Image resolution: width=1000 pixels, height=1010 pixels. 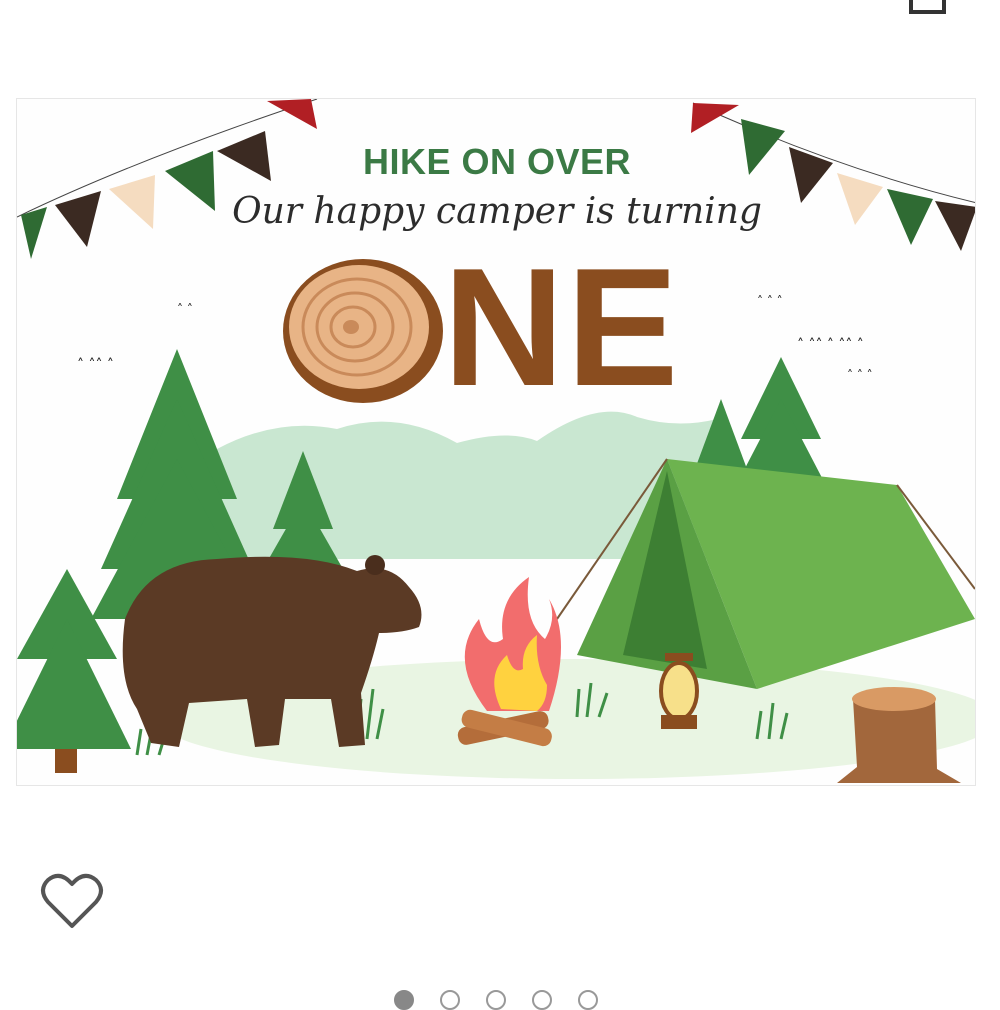 What do you see at coordinates (72, 902) in the screenshot?
I see `heart-outline-icon` at bounding box center [72, 902].